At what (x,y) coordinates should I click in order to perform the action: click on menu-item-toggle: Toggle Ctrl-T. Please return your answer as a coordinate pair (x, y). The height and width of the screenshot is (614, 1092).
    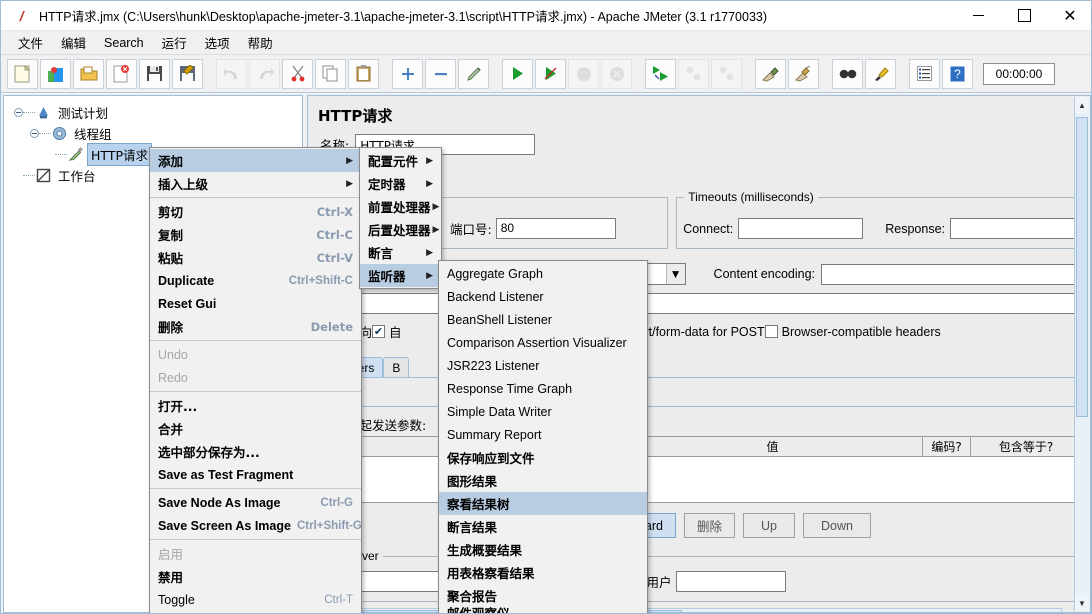
    Looking at the image, I should click on (255, 599).